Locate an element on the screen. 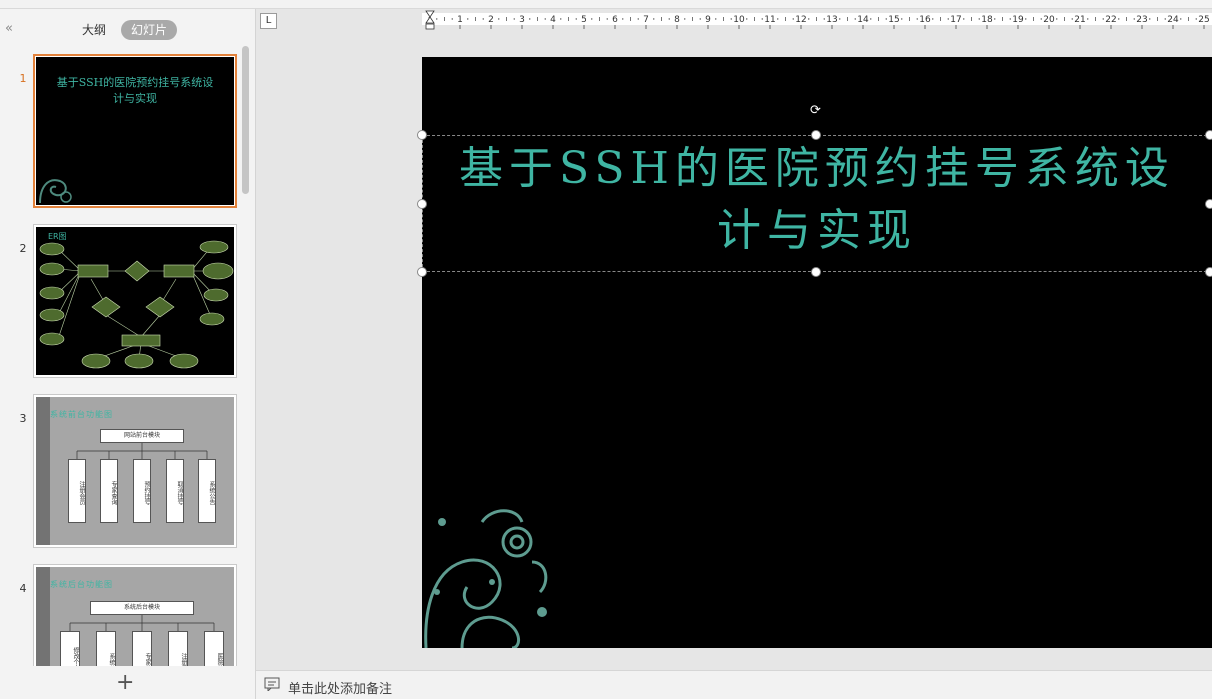  ruler-tick-label: 11 is located at coordinates (769, 20).